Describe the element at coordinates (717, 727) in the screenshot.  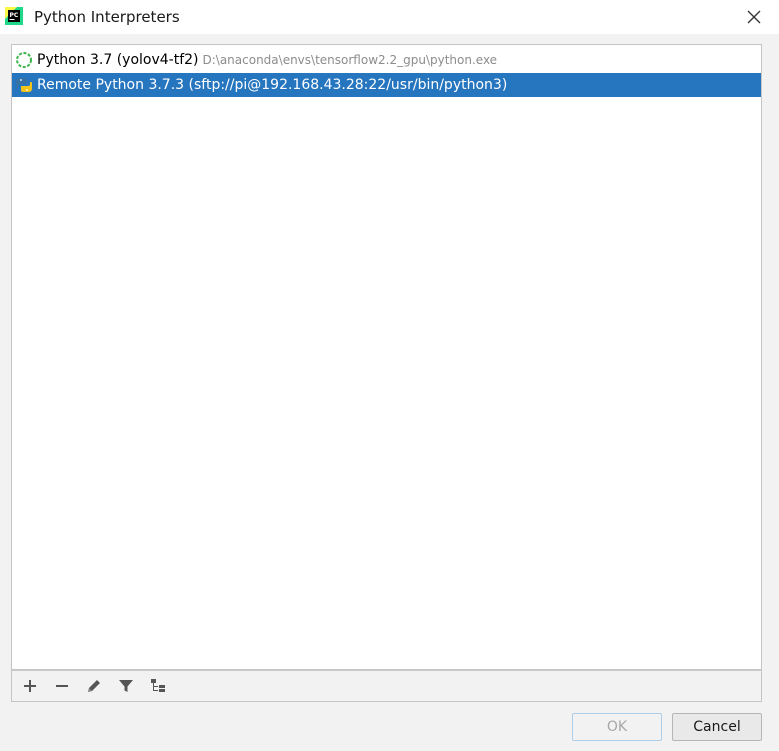
I see `cancel-button: Cancel` at that location.